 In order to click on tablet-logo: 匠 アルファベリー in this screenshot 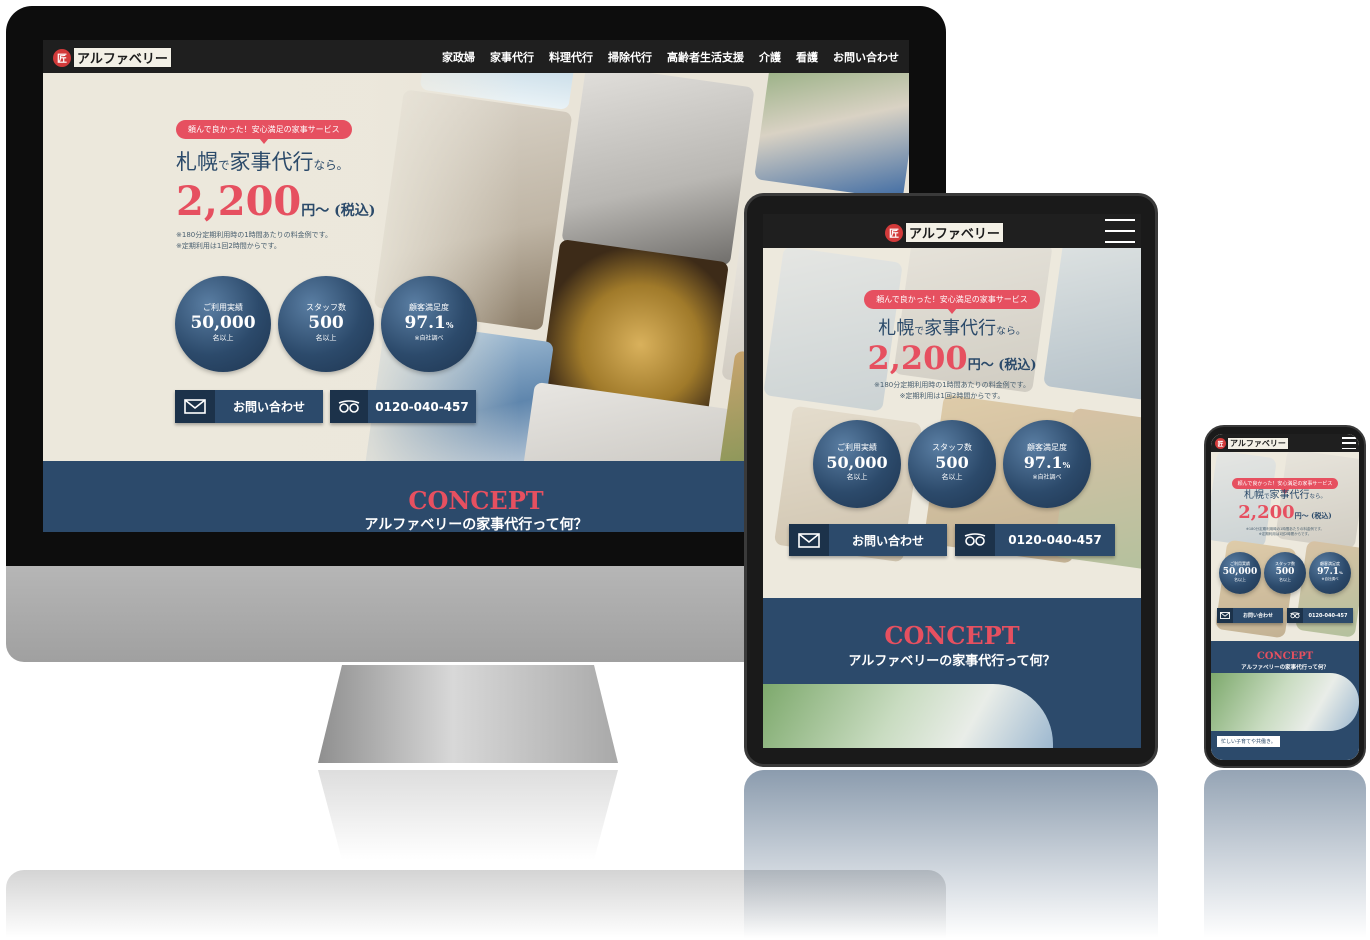, I will do `click(944, 232)`.